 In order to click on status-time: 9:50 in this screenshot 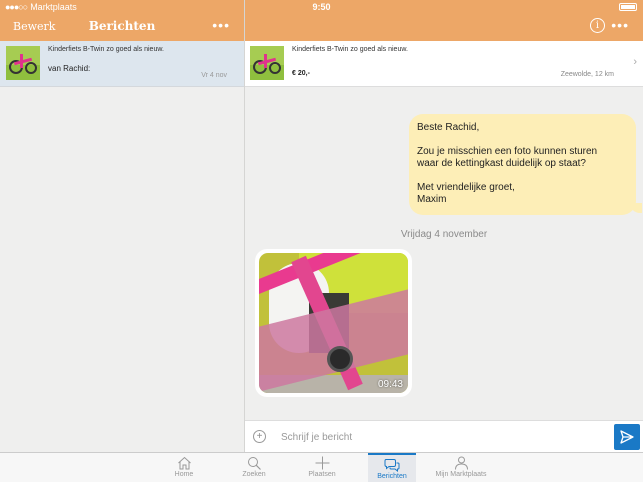, I will do `click(321, 7)`.